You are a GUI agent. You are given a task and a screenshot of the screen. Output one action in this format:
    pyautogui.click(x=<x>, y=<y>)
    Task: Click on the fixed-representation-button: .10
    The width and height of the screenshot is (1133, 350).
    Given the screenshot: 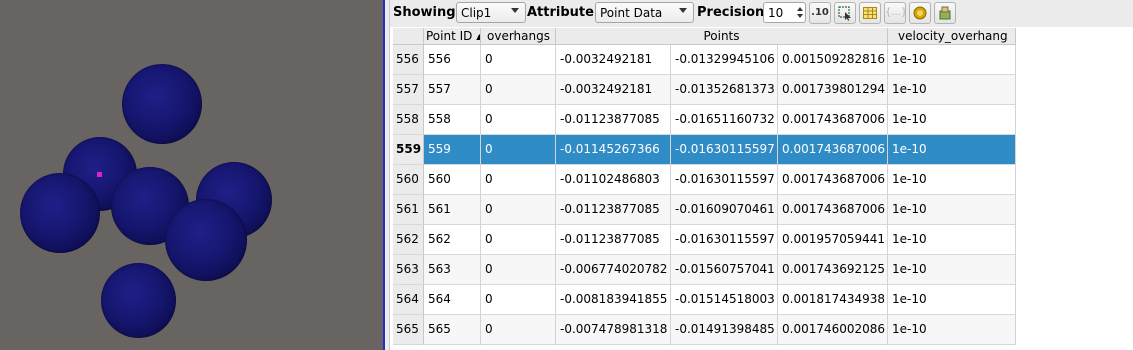 What is the action you would take?
    pyautogui.click(x=820, y=13)
    